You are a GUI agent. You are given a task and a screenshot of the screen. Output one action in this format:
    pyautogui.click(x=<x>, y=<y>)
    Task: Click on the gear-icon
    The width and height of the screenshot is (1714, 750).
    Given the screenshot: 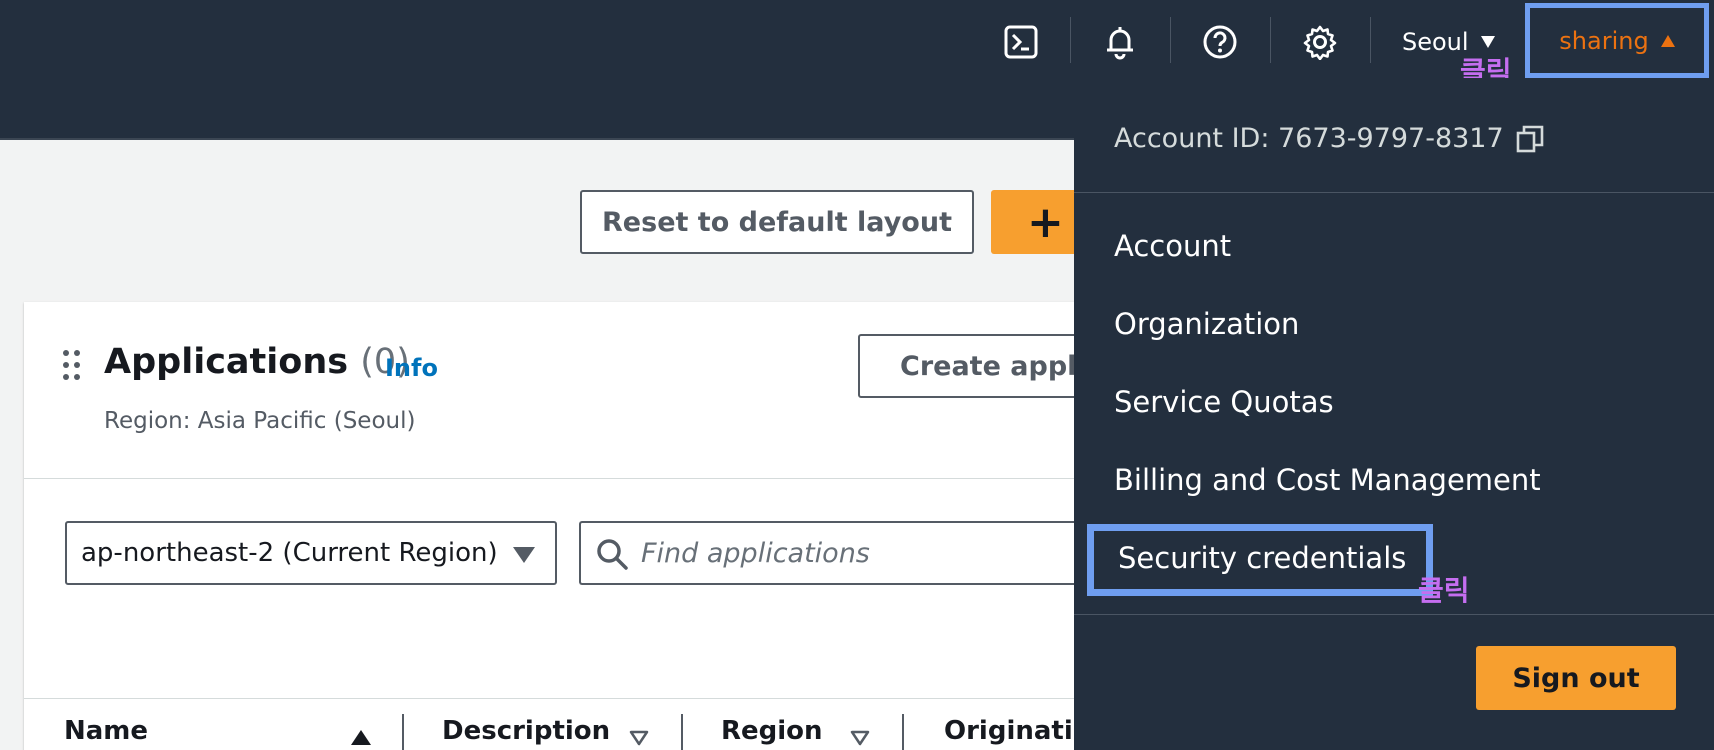 What is the action you would take?
    pyautogui.click(x=1320, y=42)
    